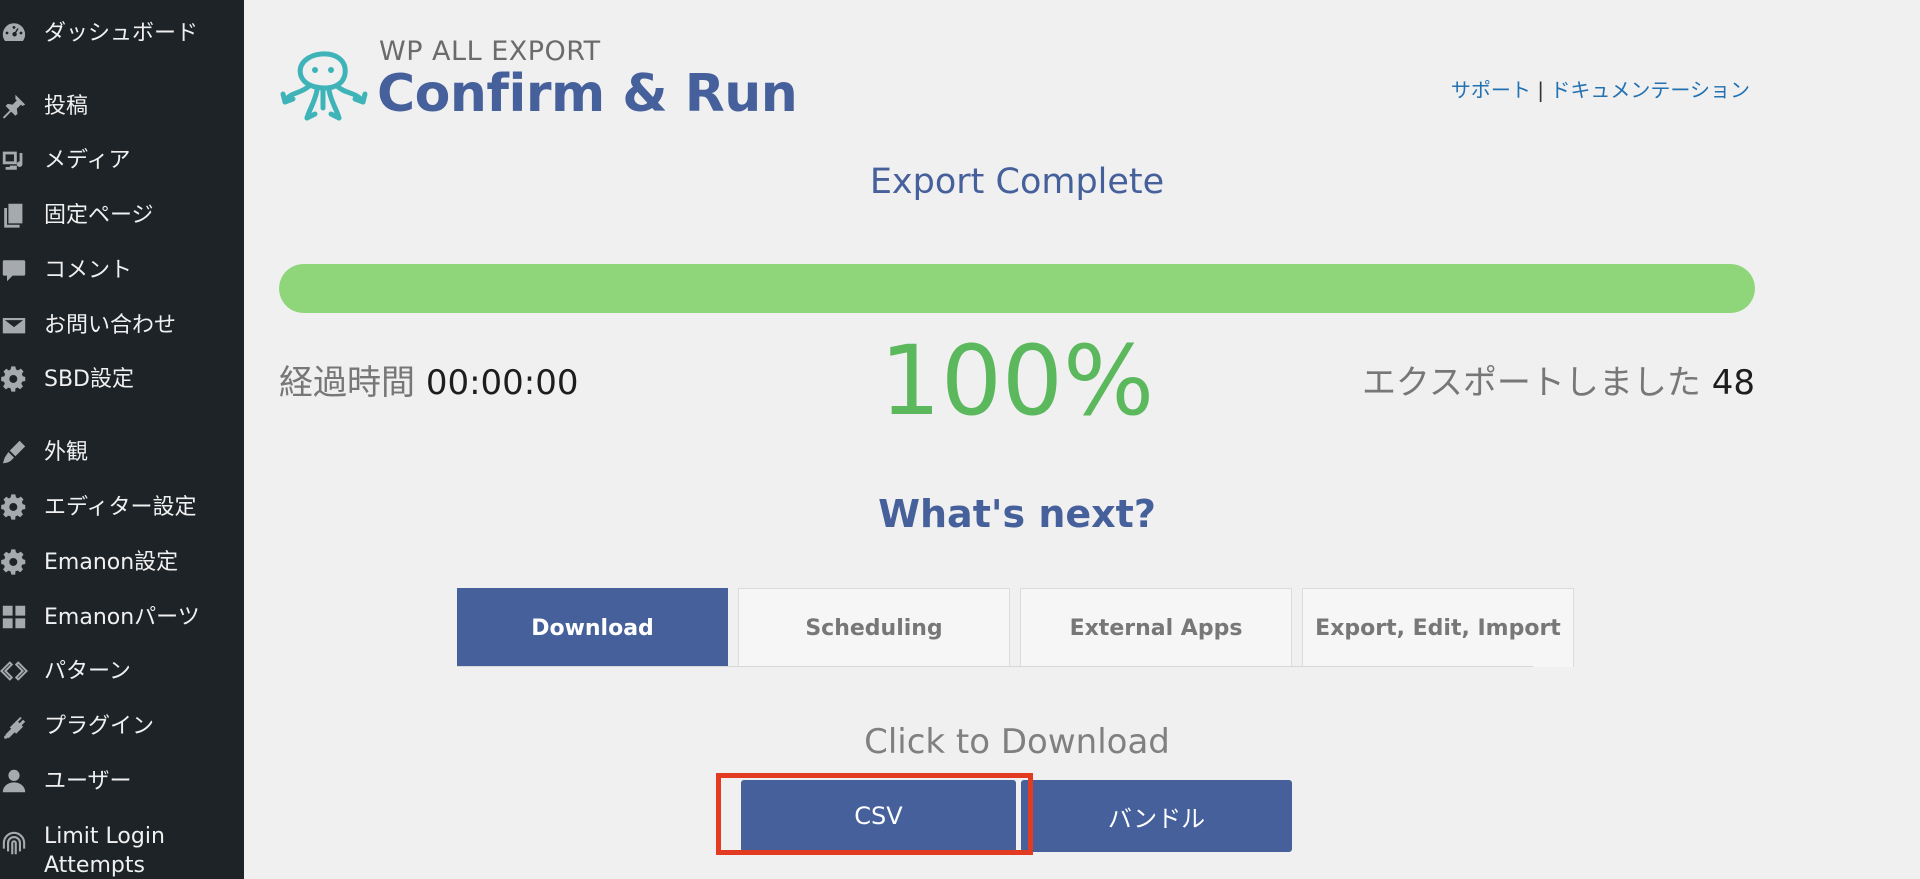 This screenshot has width=1920, height=879. What do you see at coordinates (874, 627) in the screenshot?
I see `tab-scheduling: Scheduling` at bounding box center [874, 627].